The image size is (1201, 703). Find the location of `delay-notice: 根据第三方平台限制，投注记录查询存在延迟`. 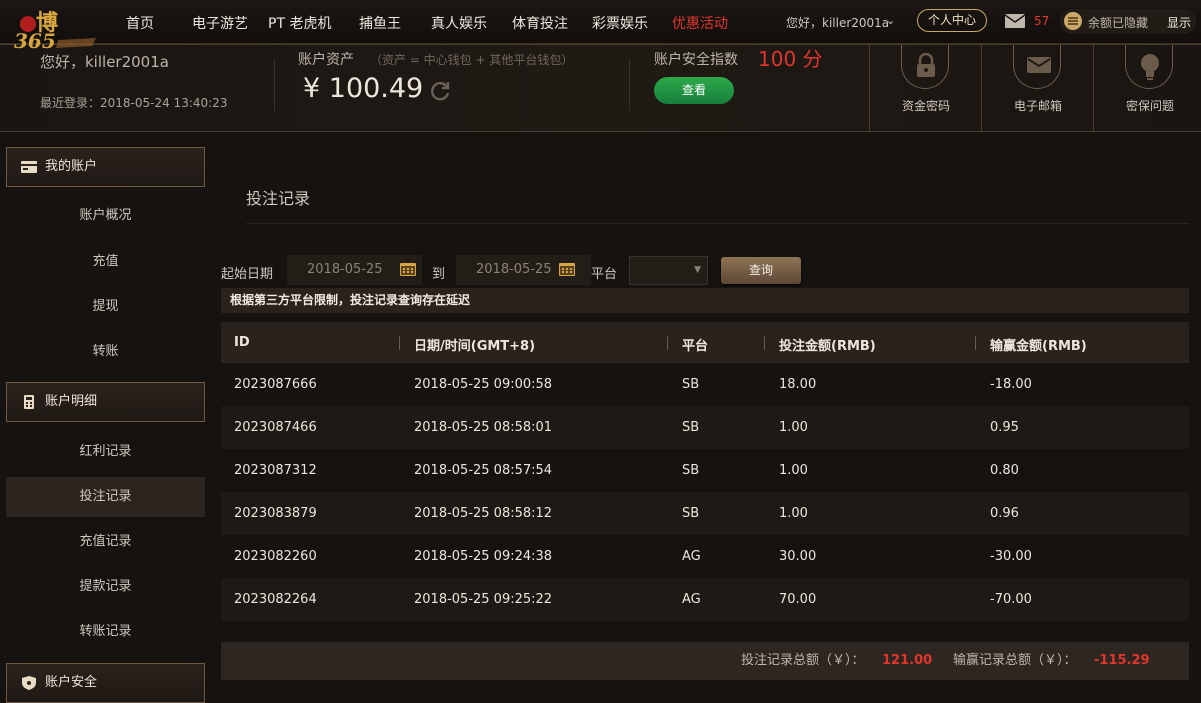

delay-notice: 根据第三方平台限制，投注记录查询存在延迟 is located at coordinates (705, 300).